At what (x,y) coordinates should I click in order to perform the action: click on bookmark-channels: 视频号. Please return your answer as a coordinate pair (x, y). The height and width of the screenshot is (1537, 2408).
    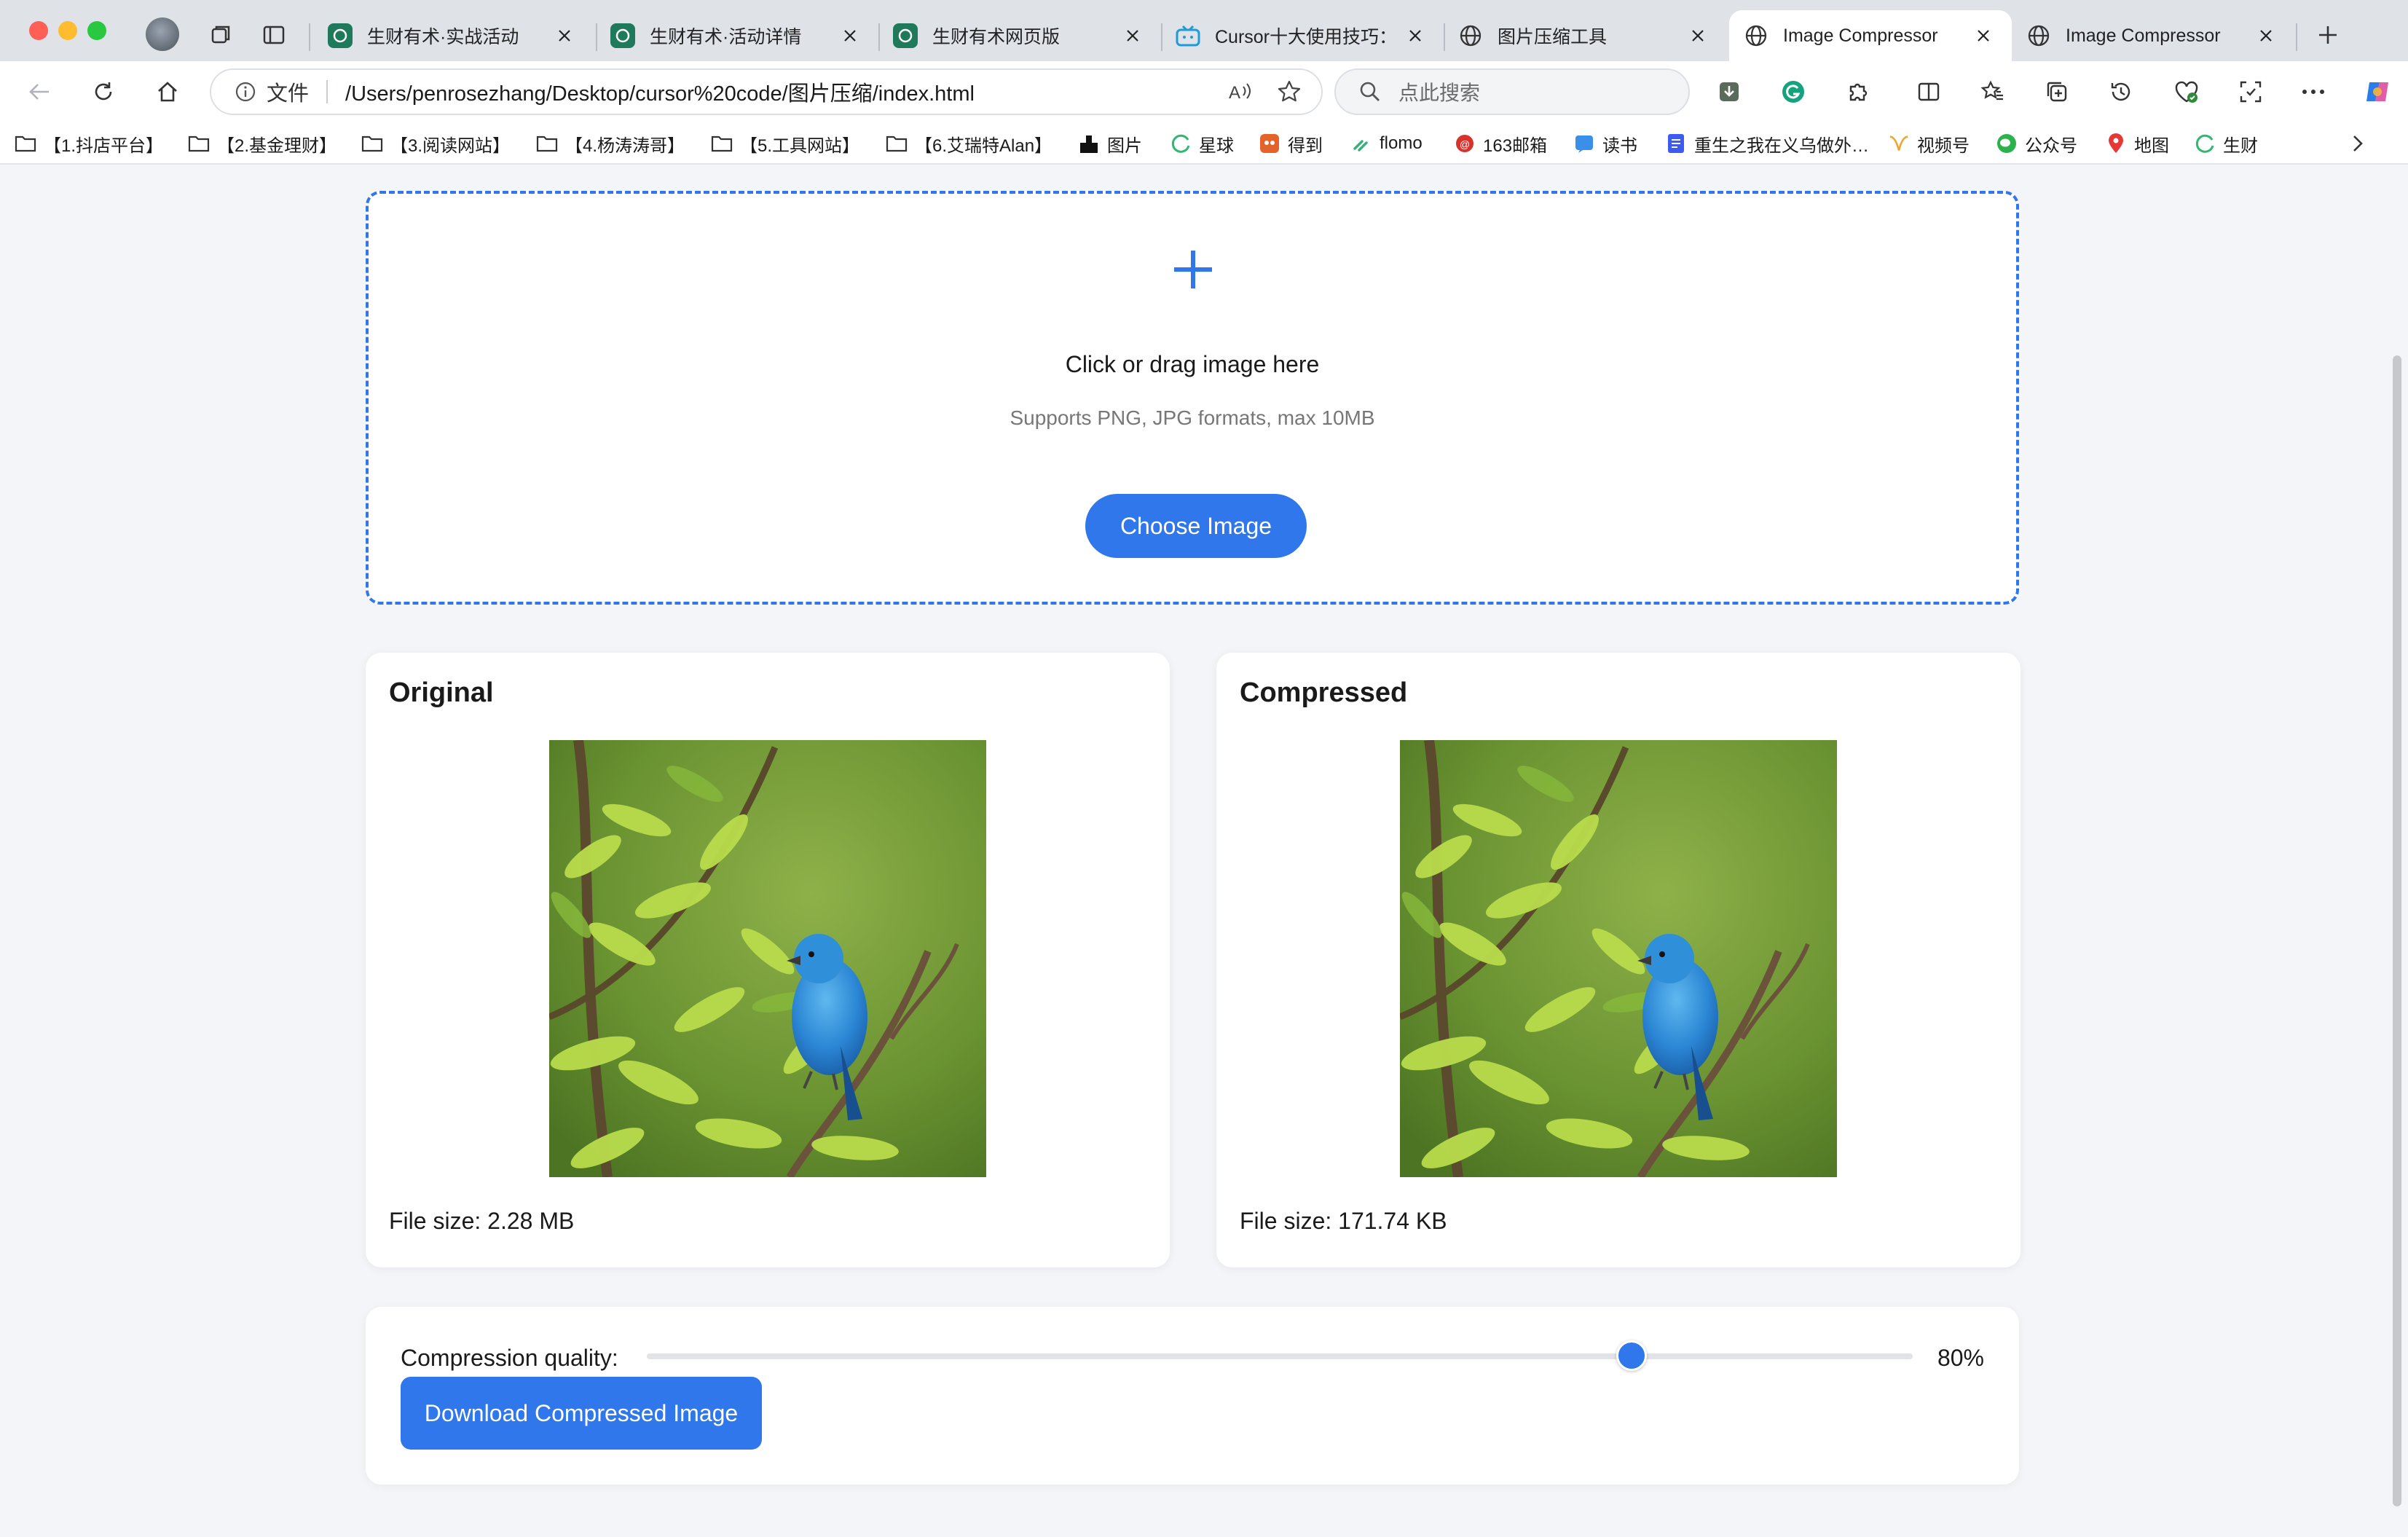
    Looking at the image, I should click on (1929, 143).